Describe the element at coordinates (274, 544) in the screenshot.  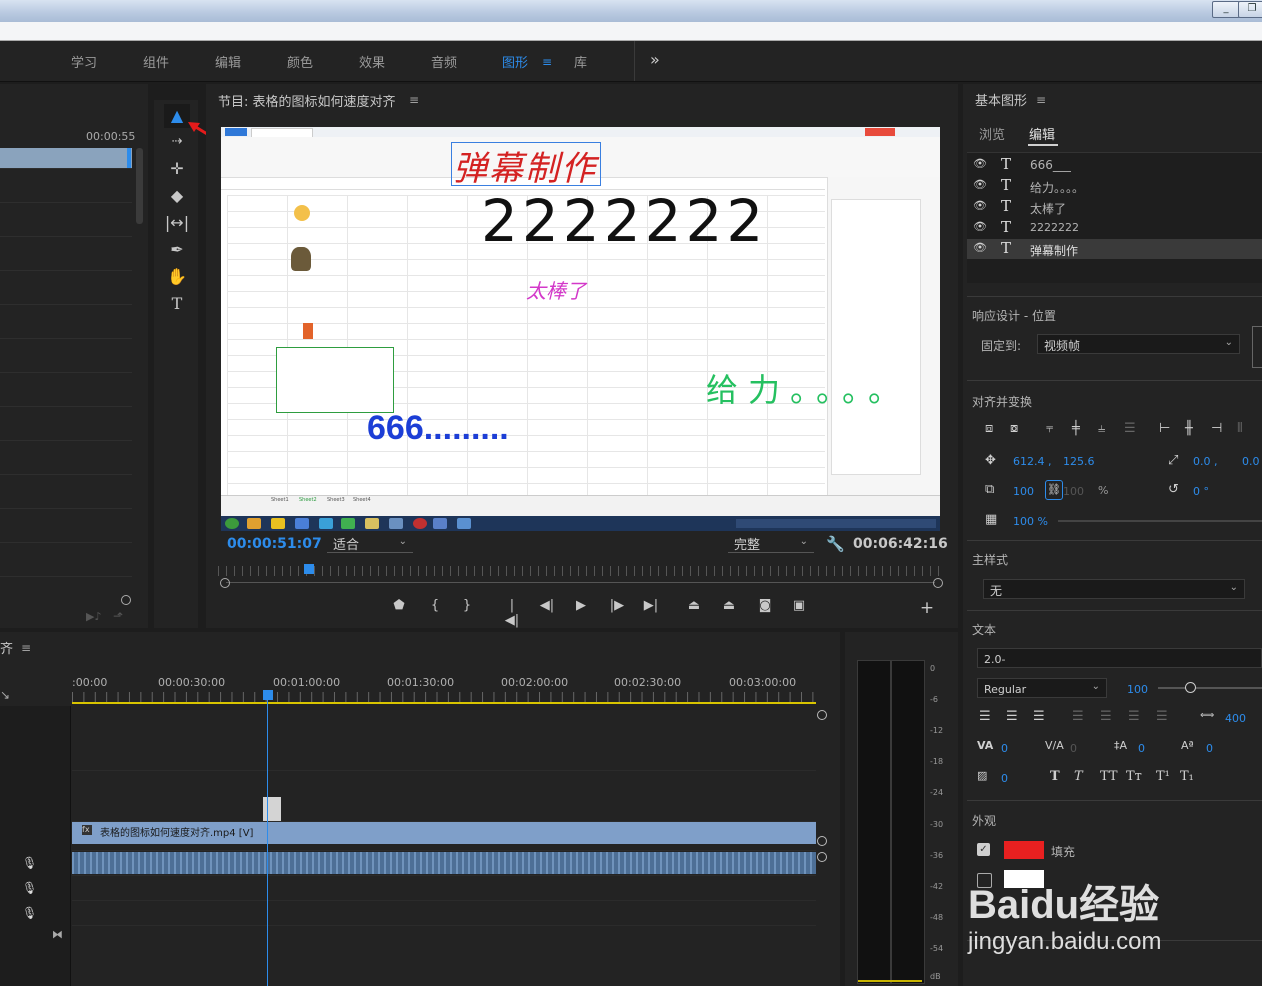
I see `program-current-time: 00:00:51:07` at that location.